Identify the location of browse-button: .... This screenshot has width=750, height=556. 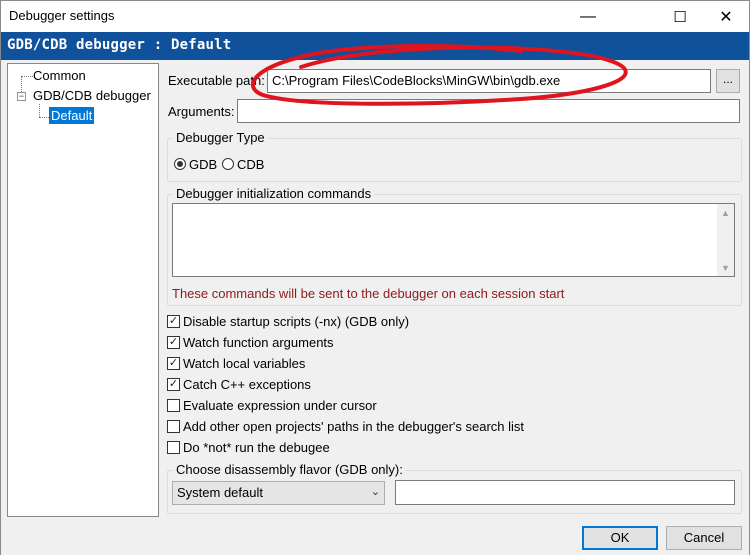
(728, 81).